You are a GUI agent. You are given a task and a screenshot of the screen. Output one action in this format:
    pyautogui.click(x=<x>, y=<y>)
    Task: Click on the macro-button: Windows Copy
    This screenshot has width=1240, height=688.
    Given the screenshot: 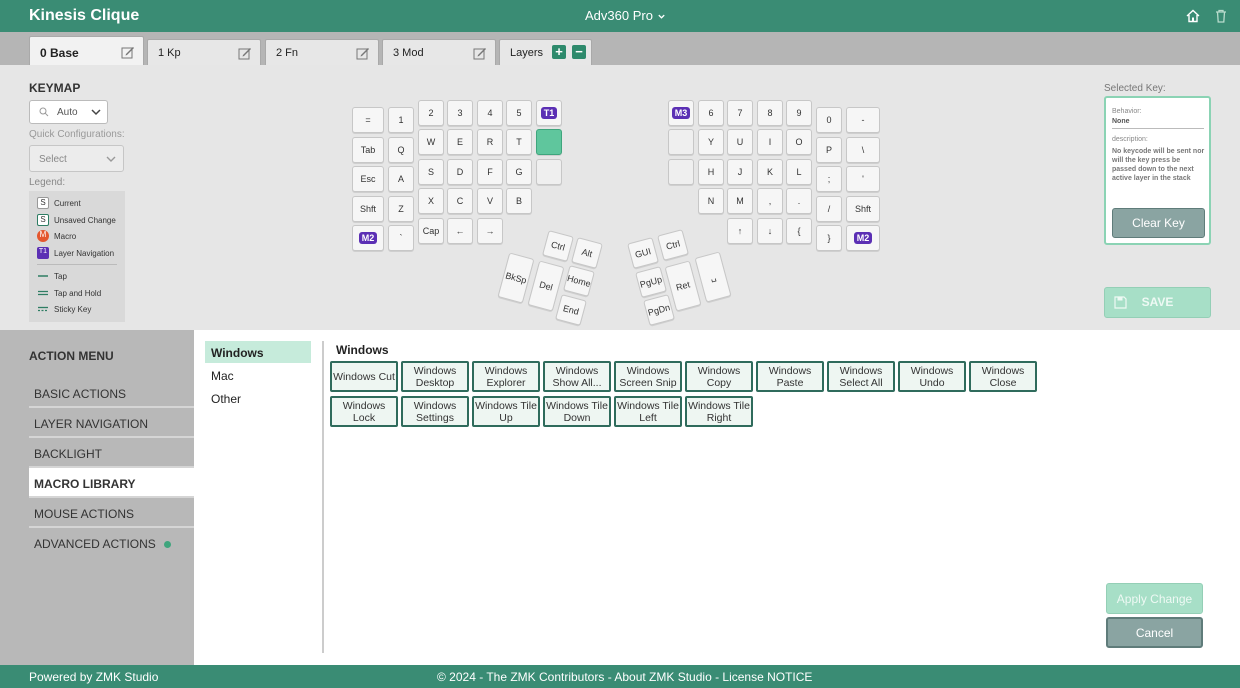 What is the action you would take?
    pyautogui.click(x=719, y=376)
    